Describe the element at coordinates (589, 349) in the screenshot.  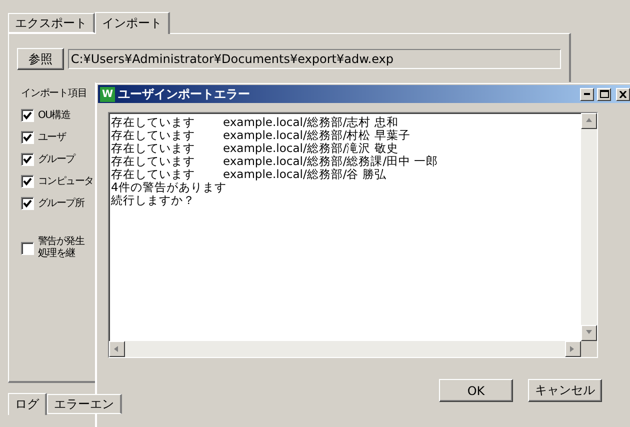
I see `scrollbar-corner` at that location.